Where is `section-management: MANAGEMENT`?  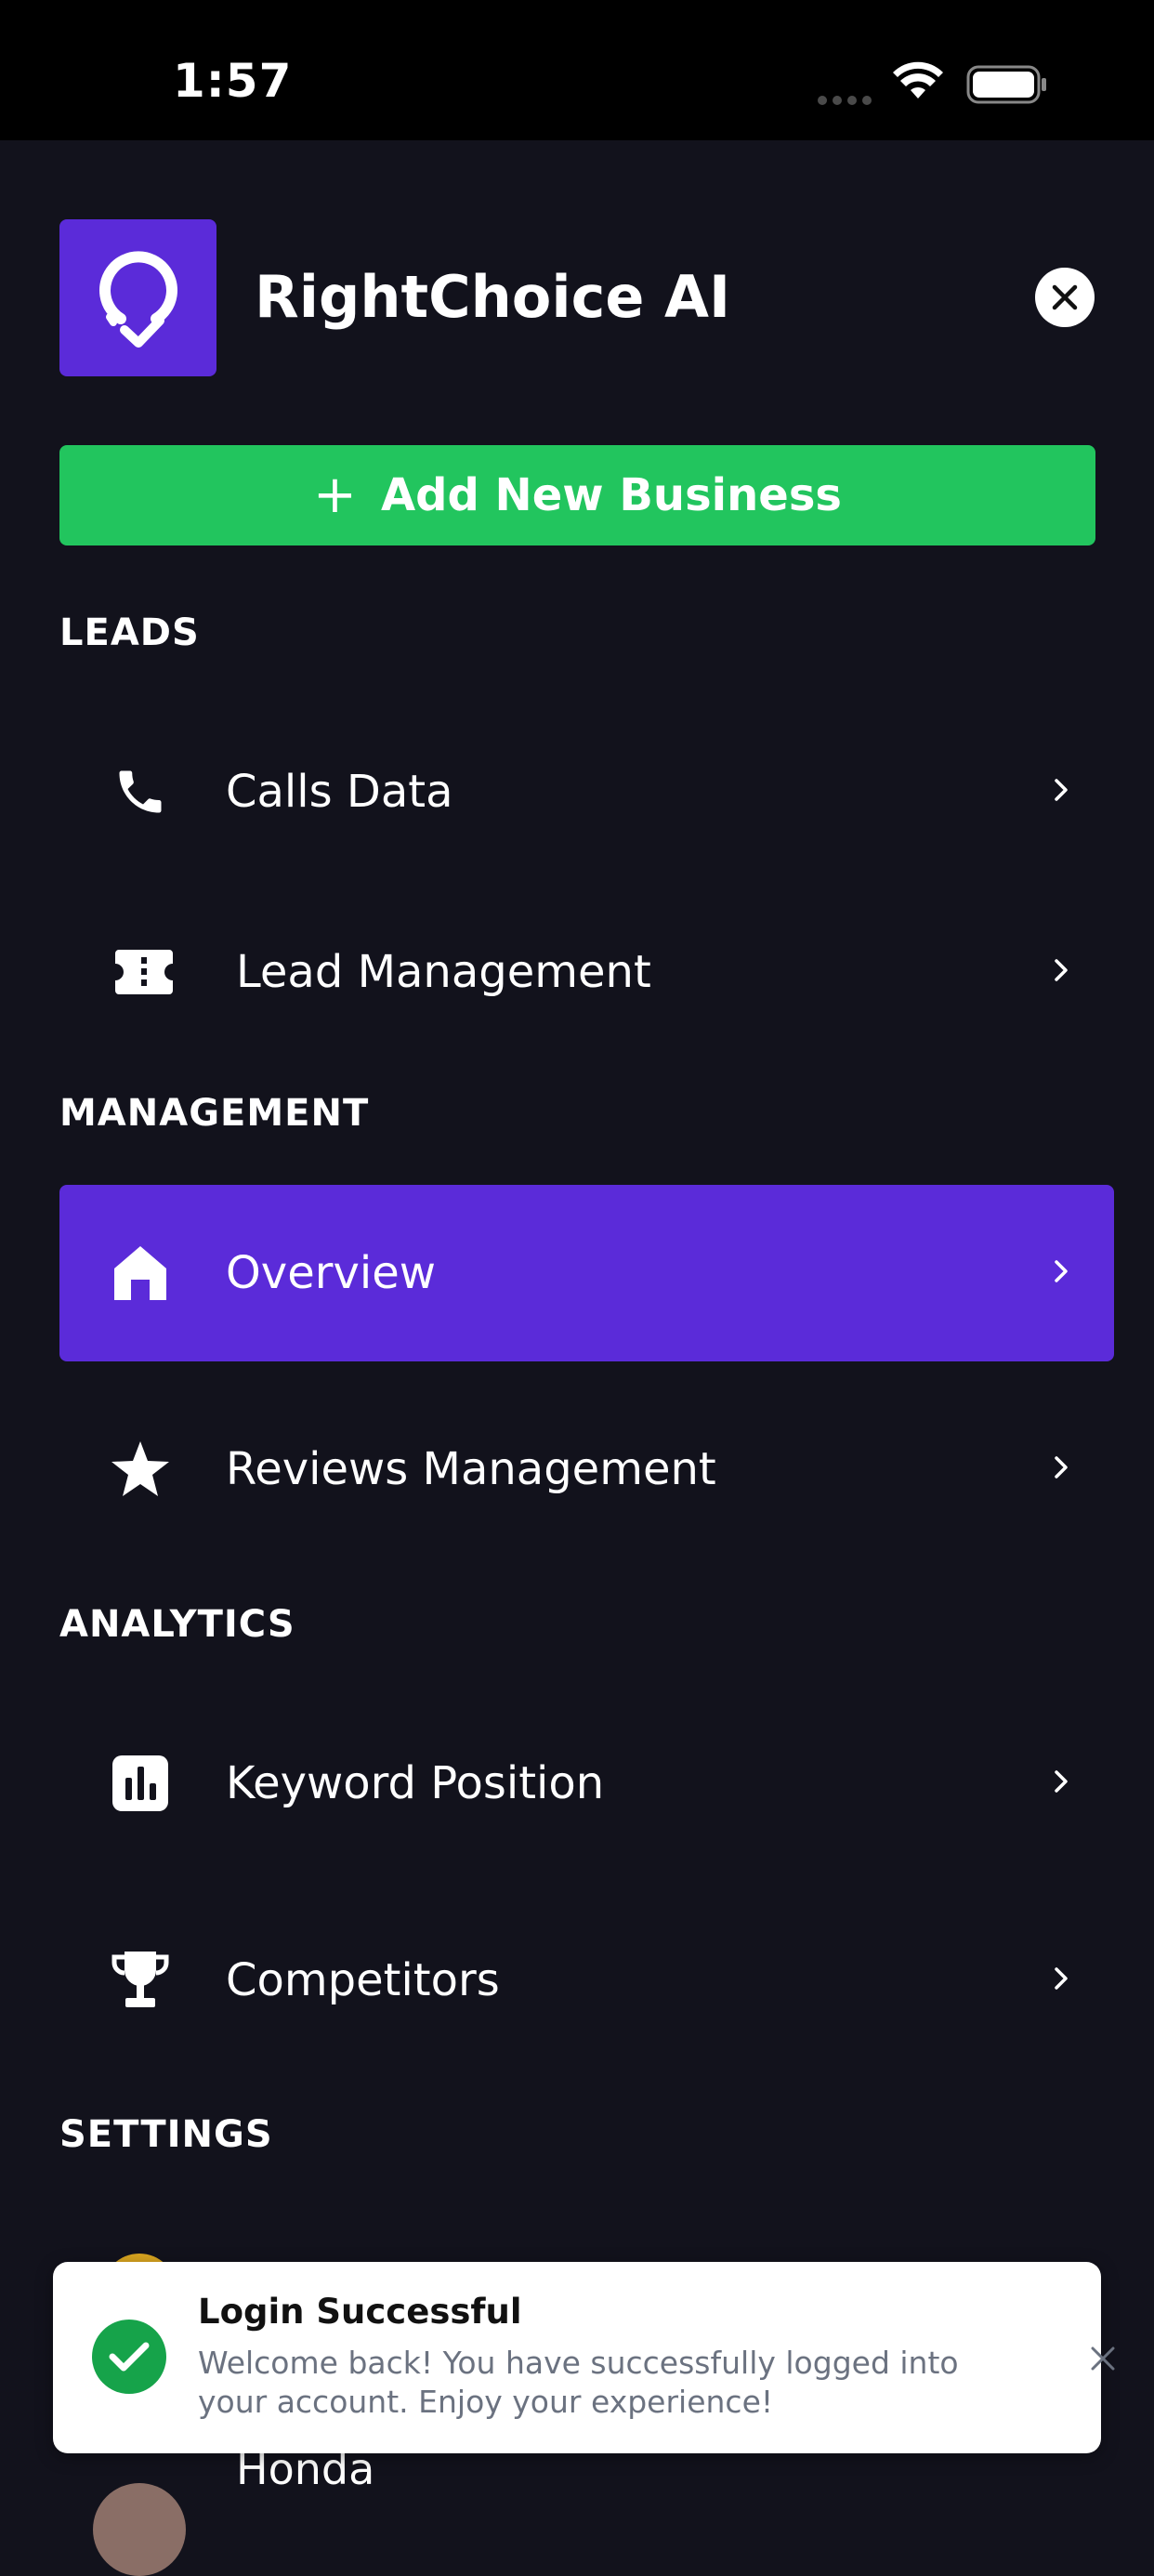 section-management: MANAGEMENT is located at coordinates (214, 1113).